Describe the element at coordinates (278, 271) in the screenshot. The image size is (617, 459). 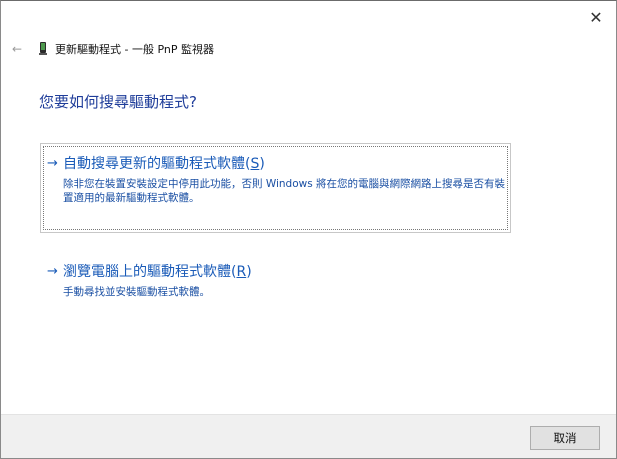
I see `browse-title: → 瀏覽電腦上的驅動程式軟體(R)` at that location.